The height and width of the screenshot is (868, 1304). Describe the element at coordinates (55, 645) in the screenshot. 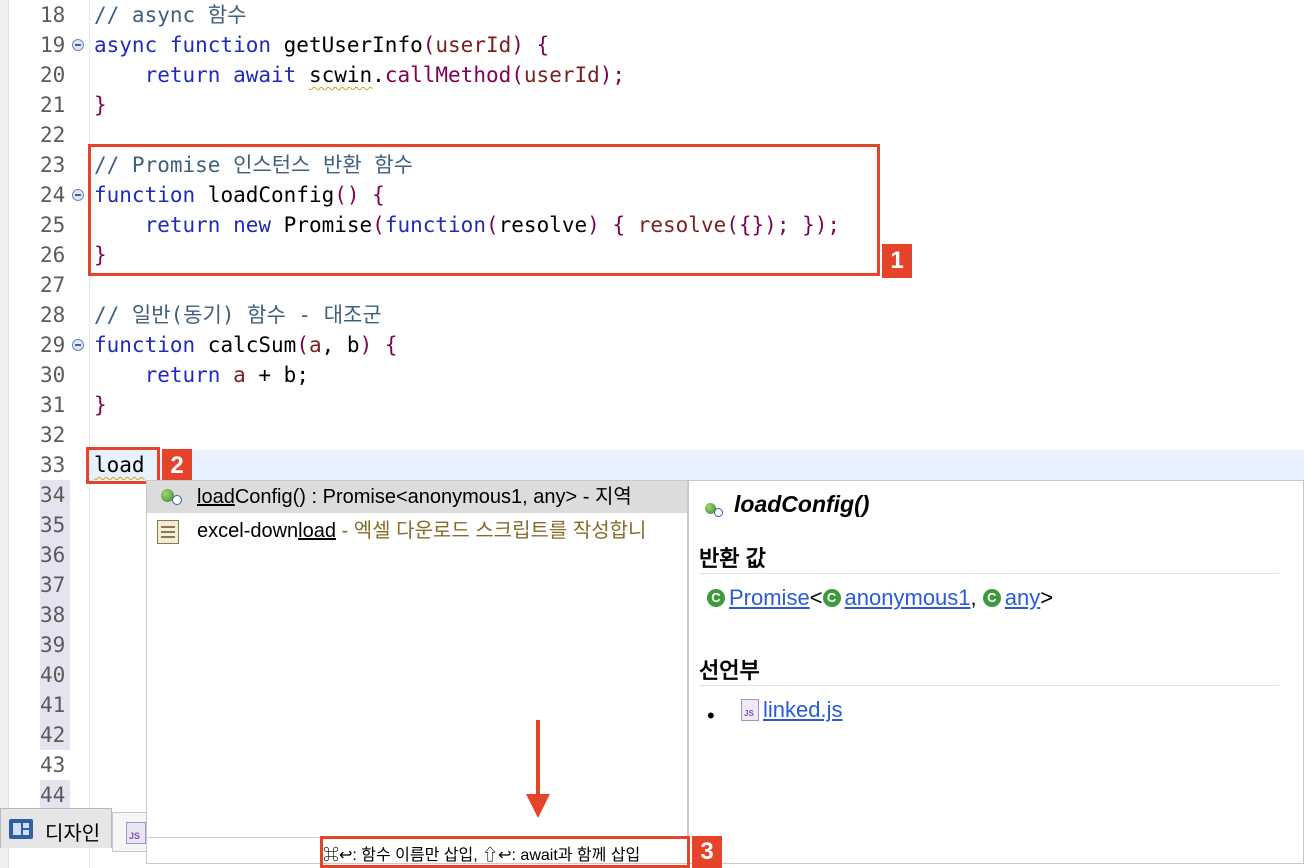

I see `line-number: 39` at that location.